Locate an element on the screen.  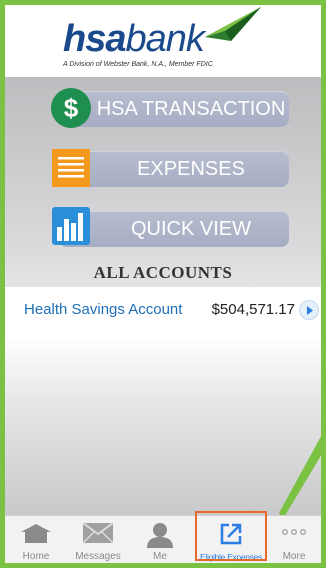
envelope-icon is located at coordinates (98, 533).